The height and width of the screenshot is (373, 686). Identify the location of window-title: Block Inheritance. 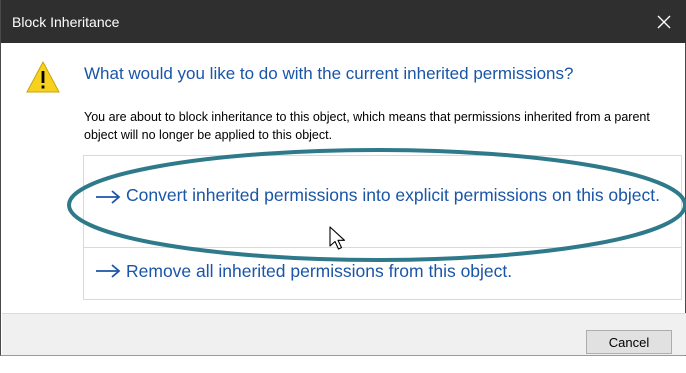
(66, 22).